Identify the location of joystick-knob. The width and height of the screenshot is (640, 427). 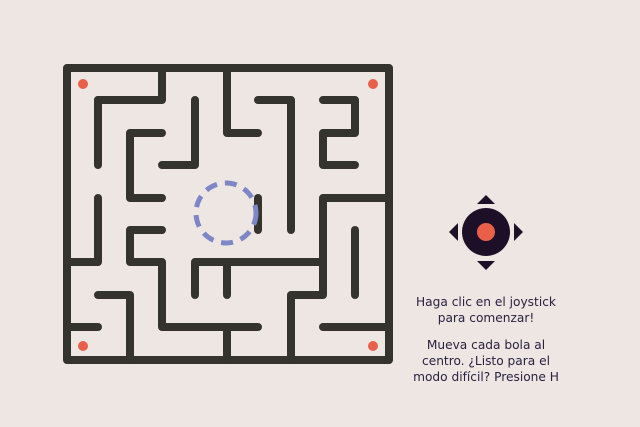
(486, 232).